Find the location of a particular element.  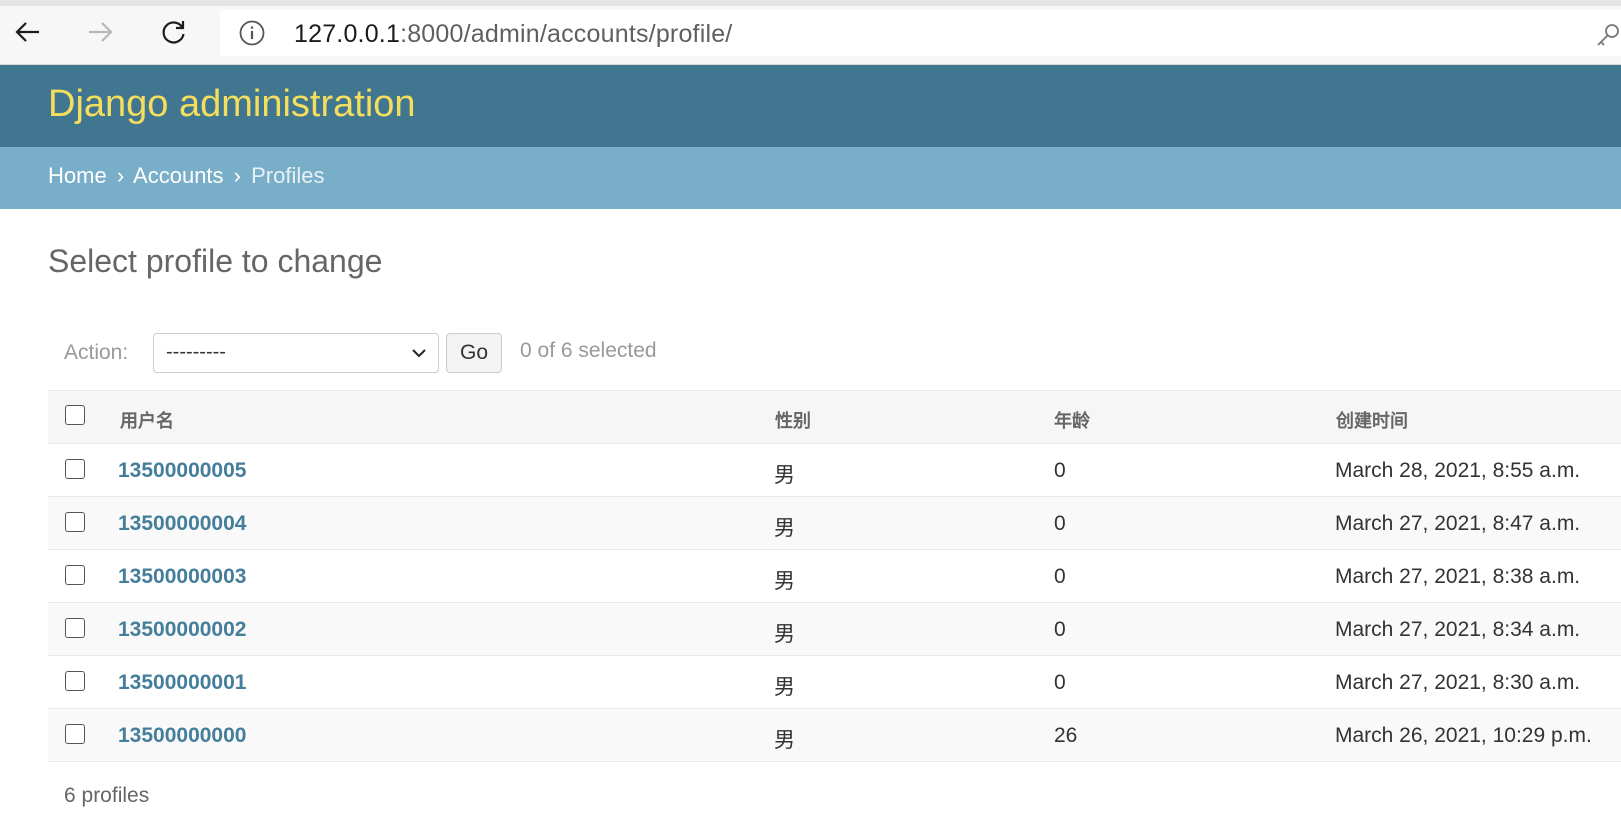

created-cell: March 27, 2021, 8:47 a.m. is located at coordinates (1458, 523).